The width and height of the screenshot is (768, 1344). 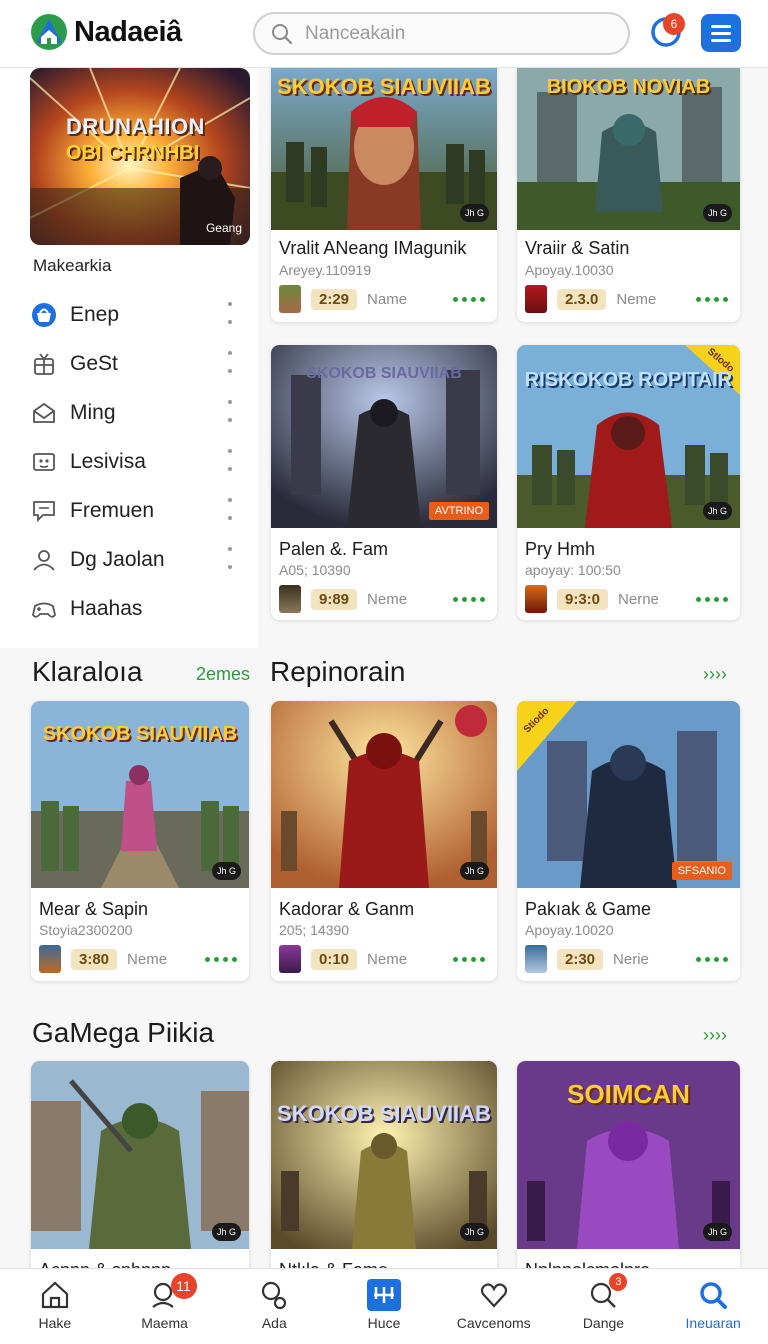 I want to click on nav-item-dange: 3 Dange, so click(x=604, y=1306).